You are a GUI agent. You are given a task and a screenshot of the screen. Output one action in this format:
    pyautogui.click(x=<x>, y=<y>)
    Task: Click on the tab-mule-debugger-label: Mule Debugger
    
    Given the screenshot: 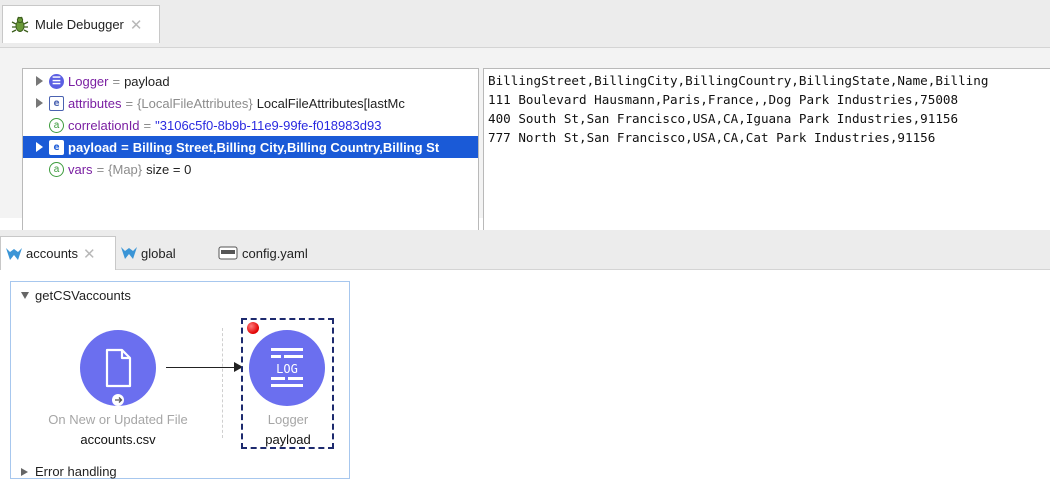 What is the action you would take?
    pyautogui.click(x=79, y=24)
    